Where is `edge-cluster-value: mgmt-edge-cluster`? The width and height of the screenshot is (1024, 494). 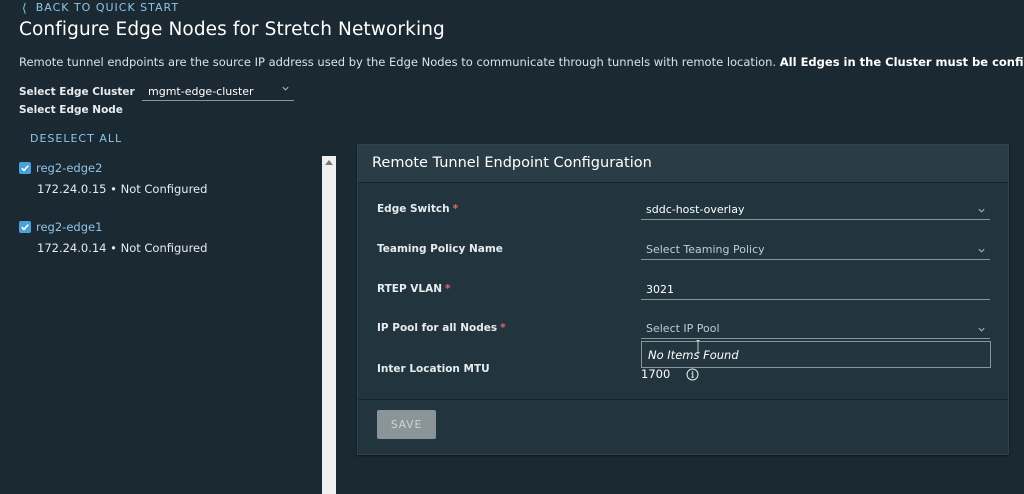 edge-cluster-value: mgmt-edge-cluster is located at coordinates (201, 91).